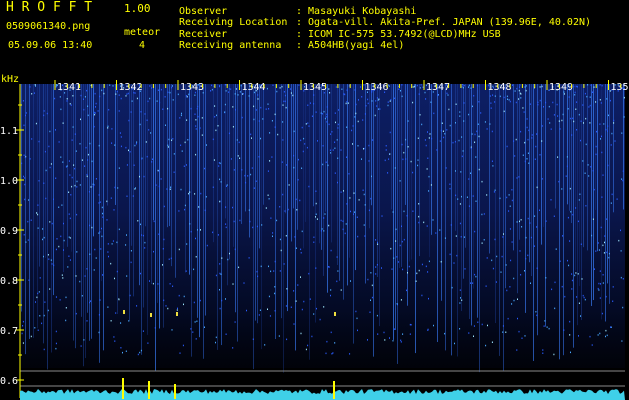 The image size is (629, 400). I want to click on info-label-observer: Observer, so click(203, 11).